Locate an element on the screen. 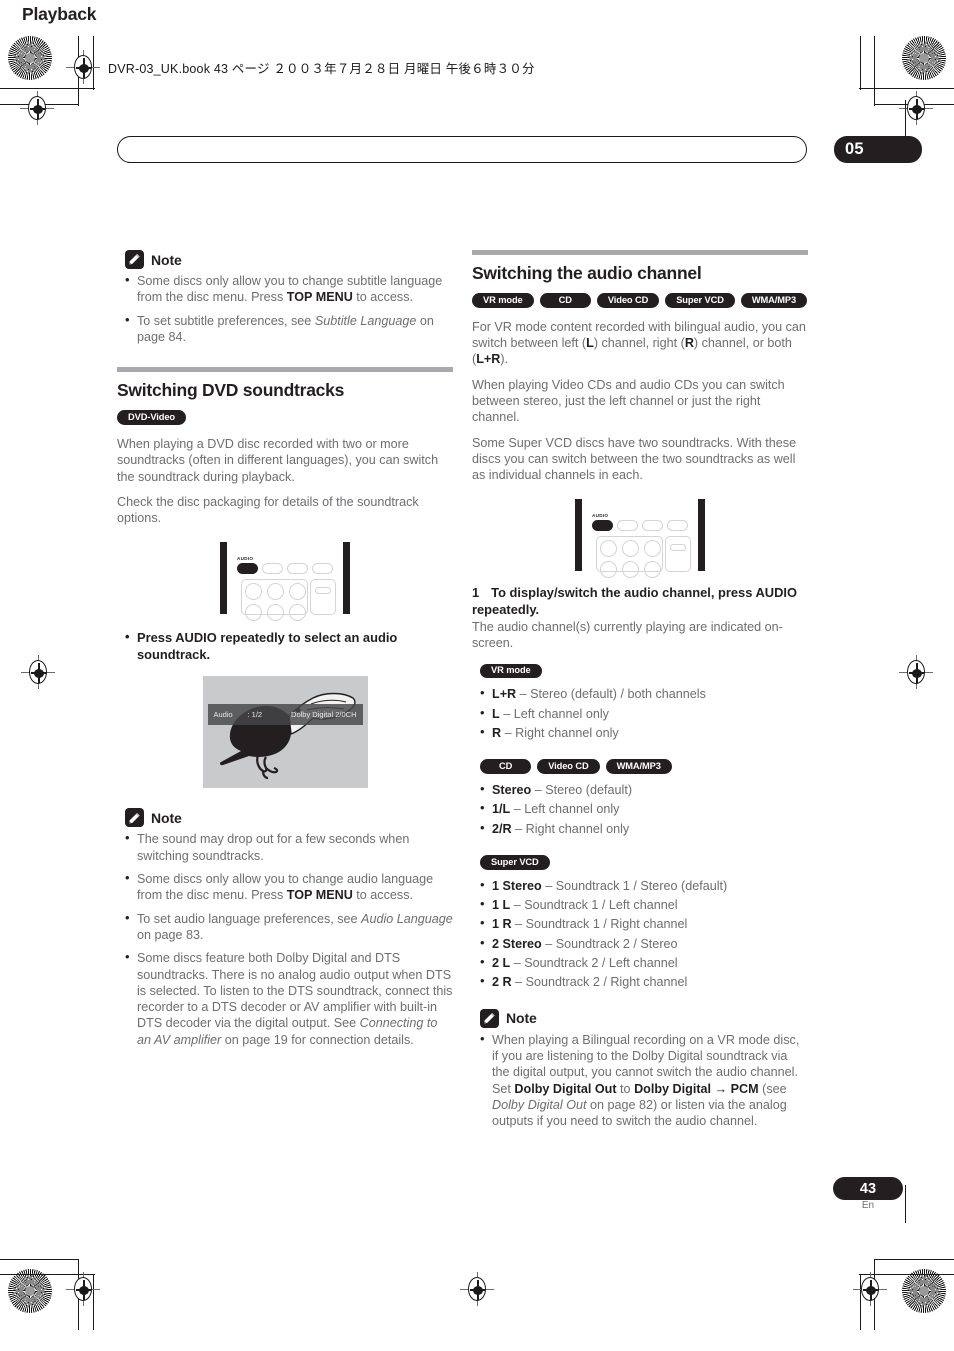 The width and height of the screenshot is (954, 1351). disc-badge-row: VR mode is located at coordinates (644, 671).